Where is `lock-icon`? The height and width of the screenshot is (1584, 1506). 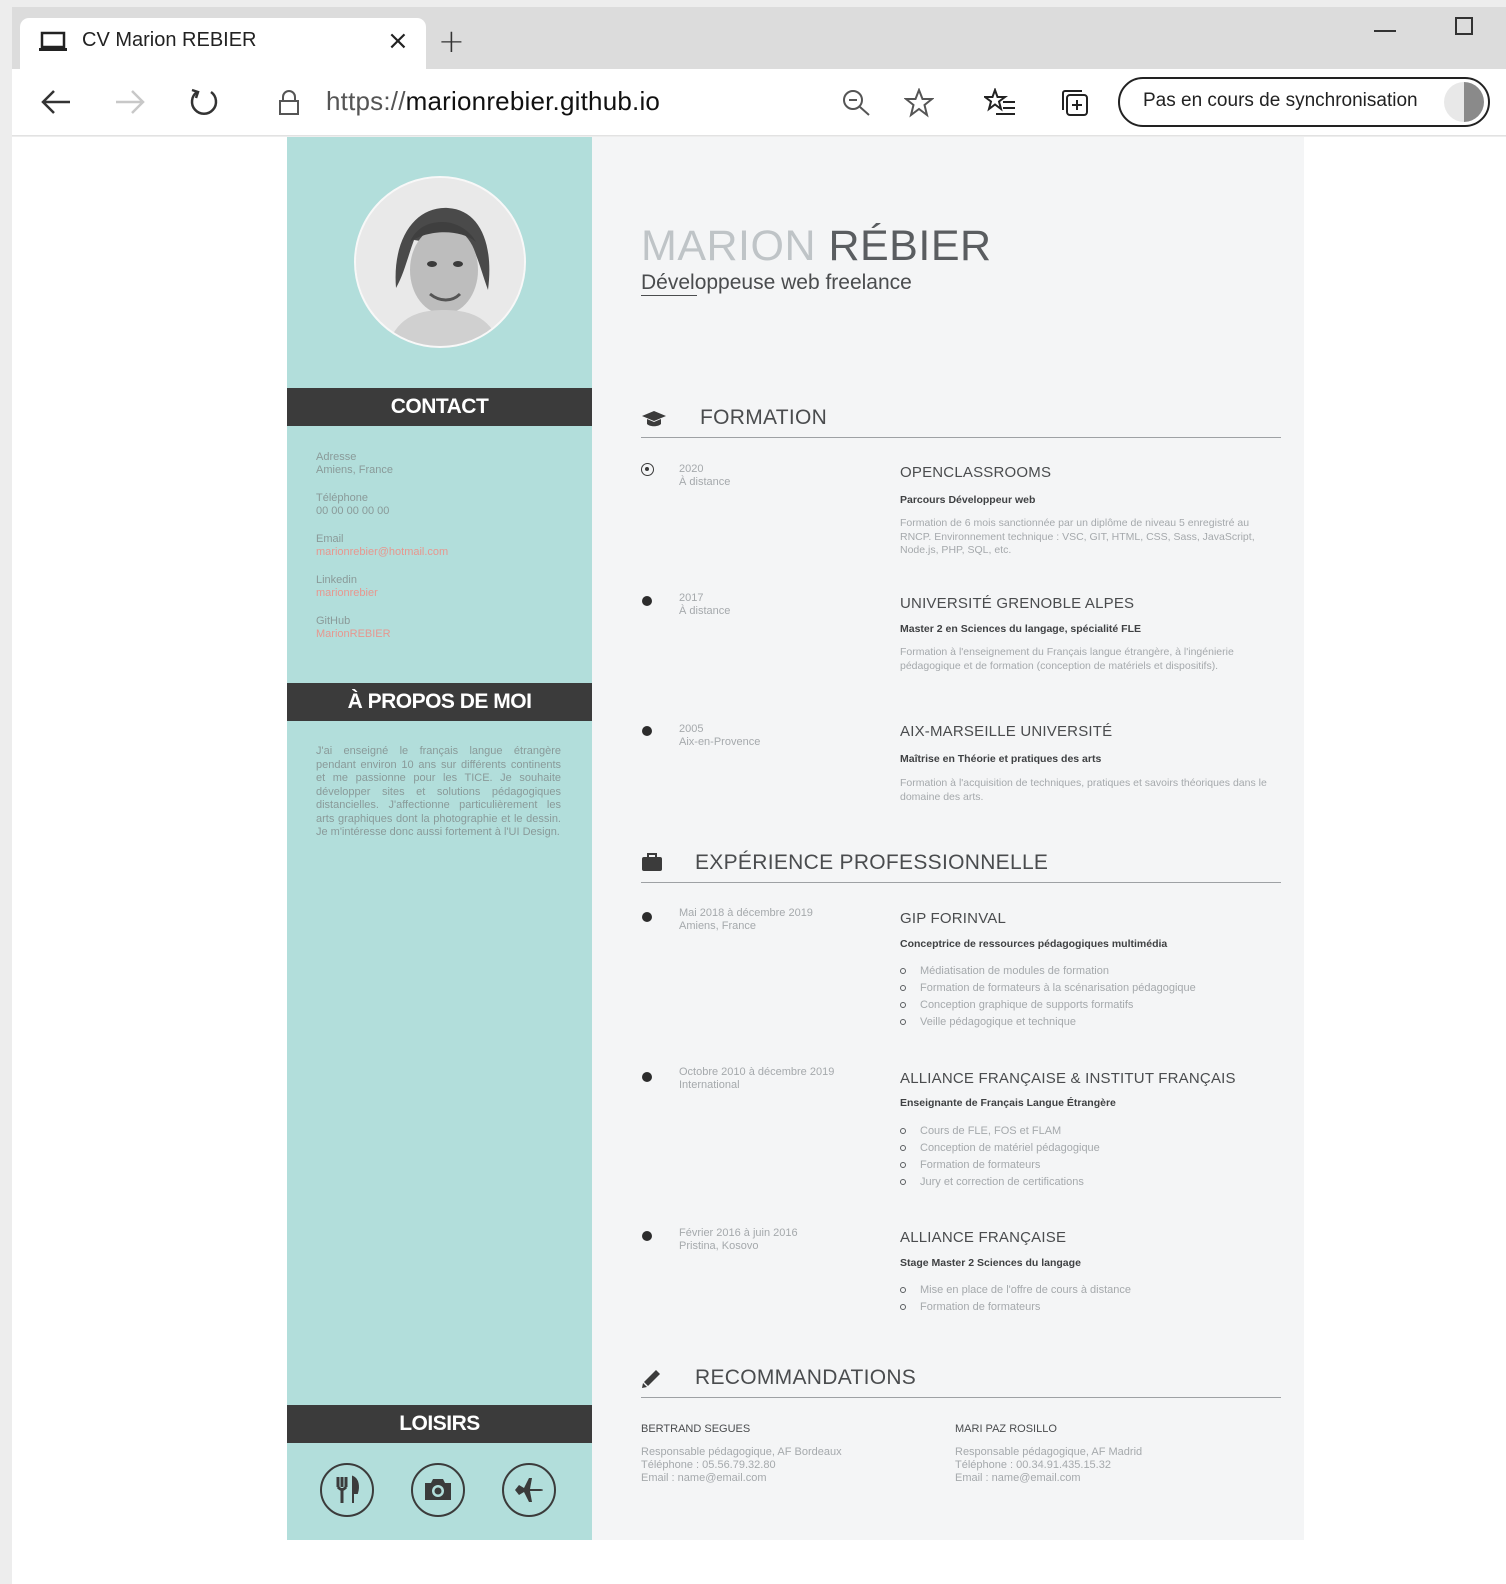 lock-icon is located at coordinates (289, 102).